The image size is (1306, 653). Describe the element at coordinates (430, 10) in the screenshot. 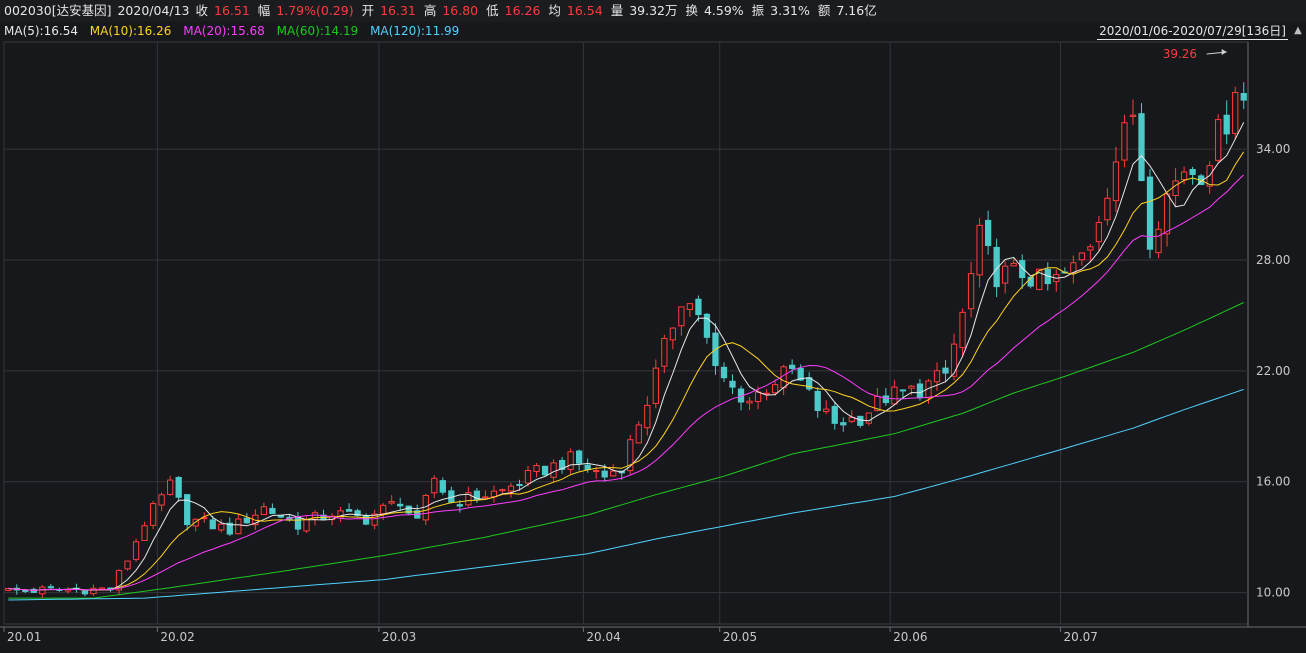

I see `high-label: 高` at that location.